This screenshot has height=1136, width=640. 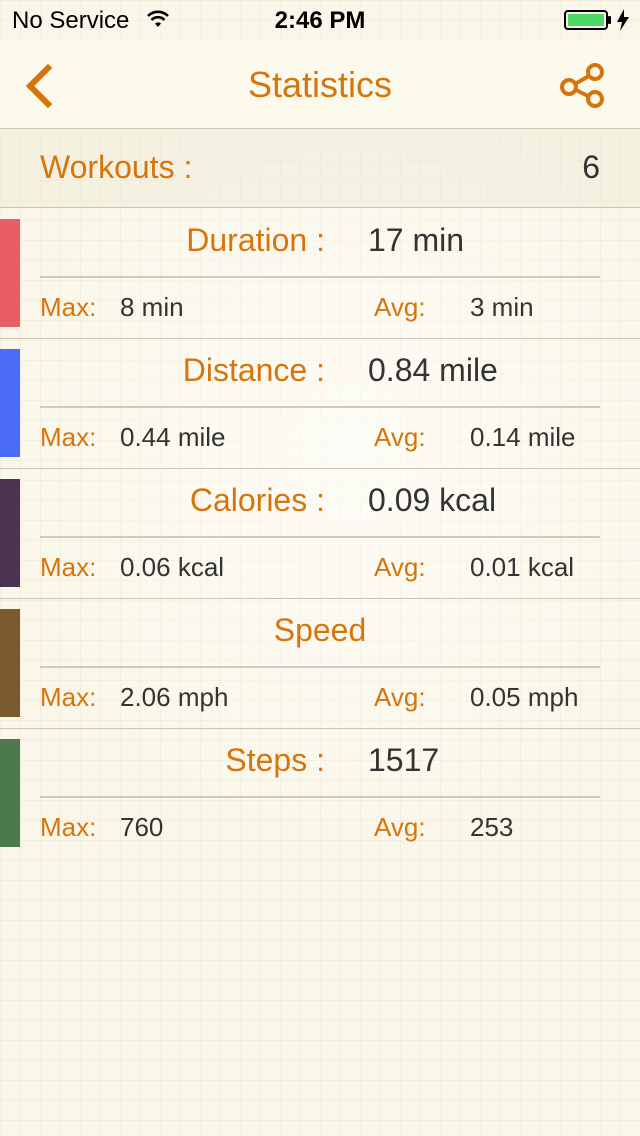 What do you see at coordinates (432, 500) in the screenshot?
I see `calories-value: 0.09 kcal` at bounding box center [432, 500].